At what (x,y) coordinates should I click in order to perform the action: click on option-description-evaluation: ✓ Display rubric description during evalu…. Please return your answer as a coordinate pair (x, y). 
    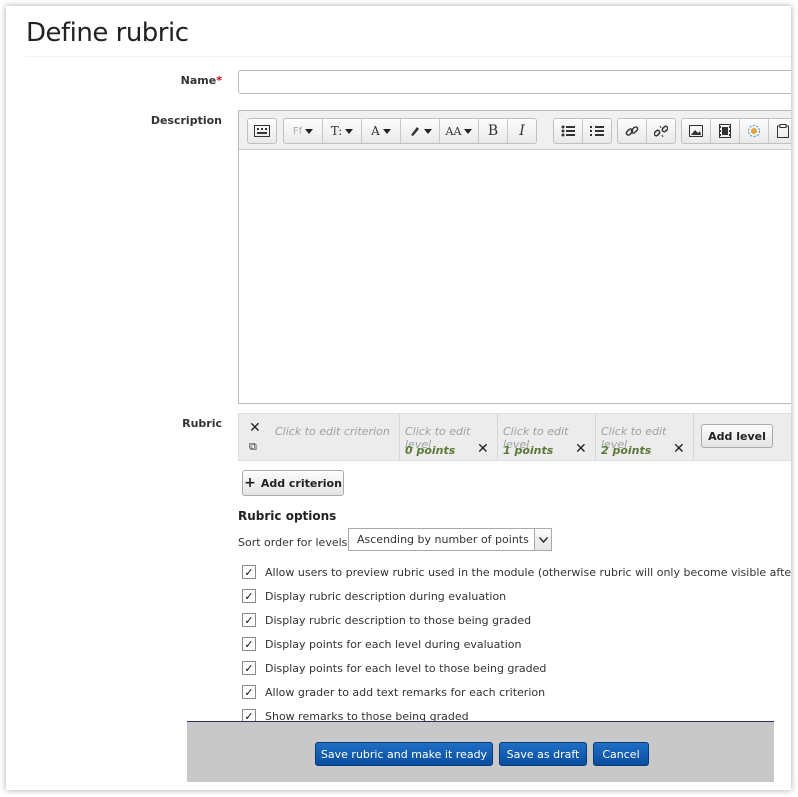
    Looking at the image, I should click on (374, 596).